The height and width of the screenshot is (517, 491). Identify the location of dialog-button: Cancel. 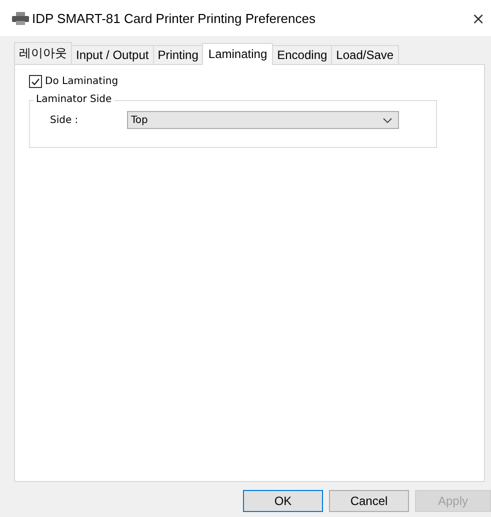
(369, 501).